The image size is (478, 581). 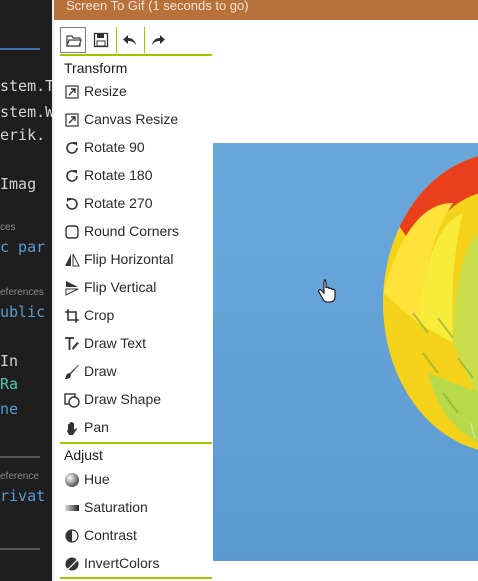 I want to click on redo-arrow-icon, so click(x=158, y=40).